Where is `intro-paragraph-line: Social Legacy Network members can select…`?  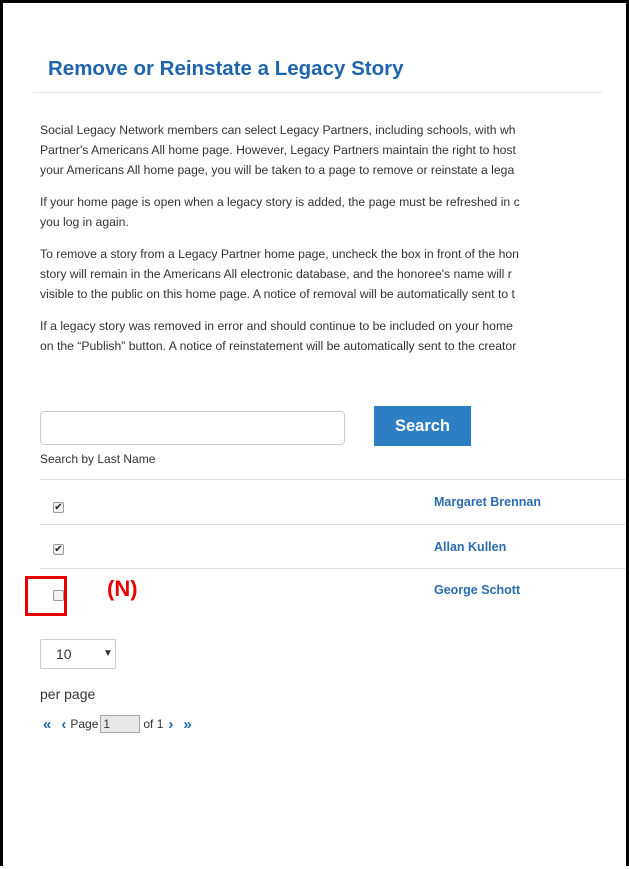
intro-paragraph-line: Social Legacy Network members can select… is located at coordinates (278, 130).